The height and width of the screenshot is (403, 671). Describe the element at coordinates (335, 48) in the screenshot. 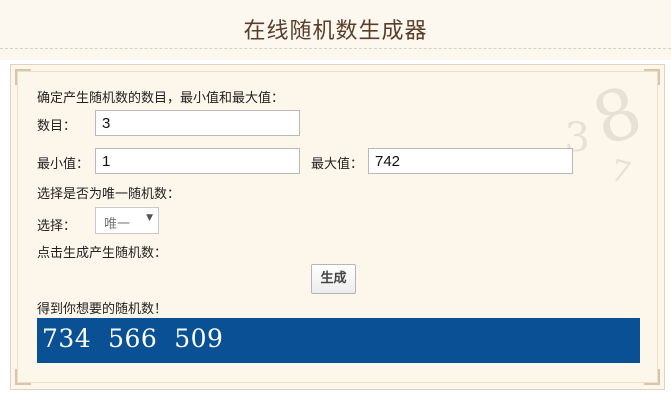

I see `header-divider` at that location.